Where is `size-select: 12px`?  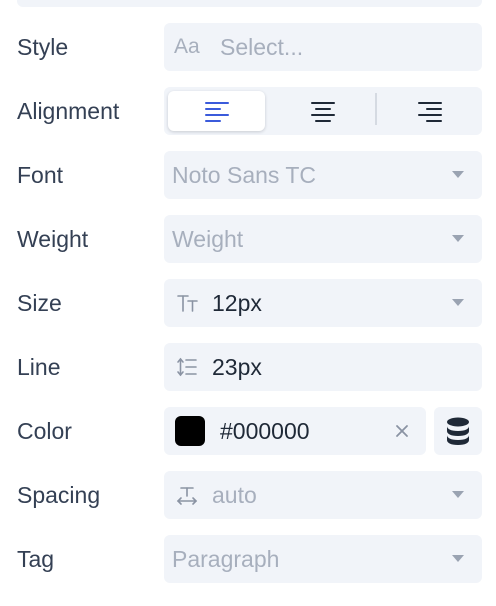 size-select: 12px is located at coordinates (323, 303).